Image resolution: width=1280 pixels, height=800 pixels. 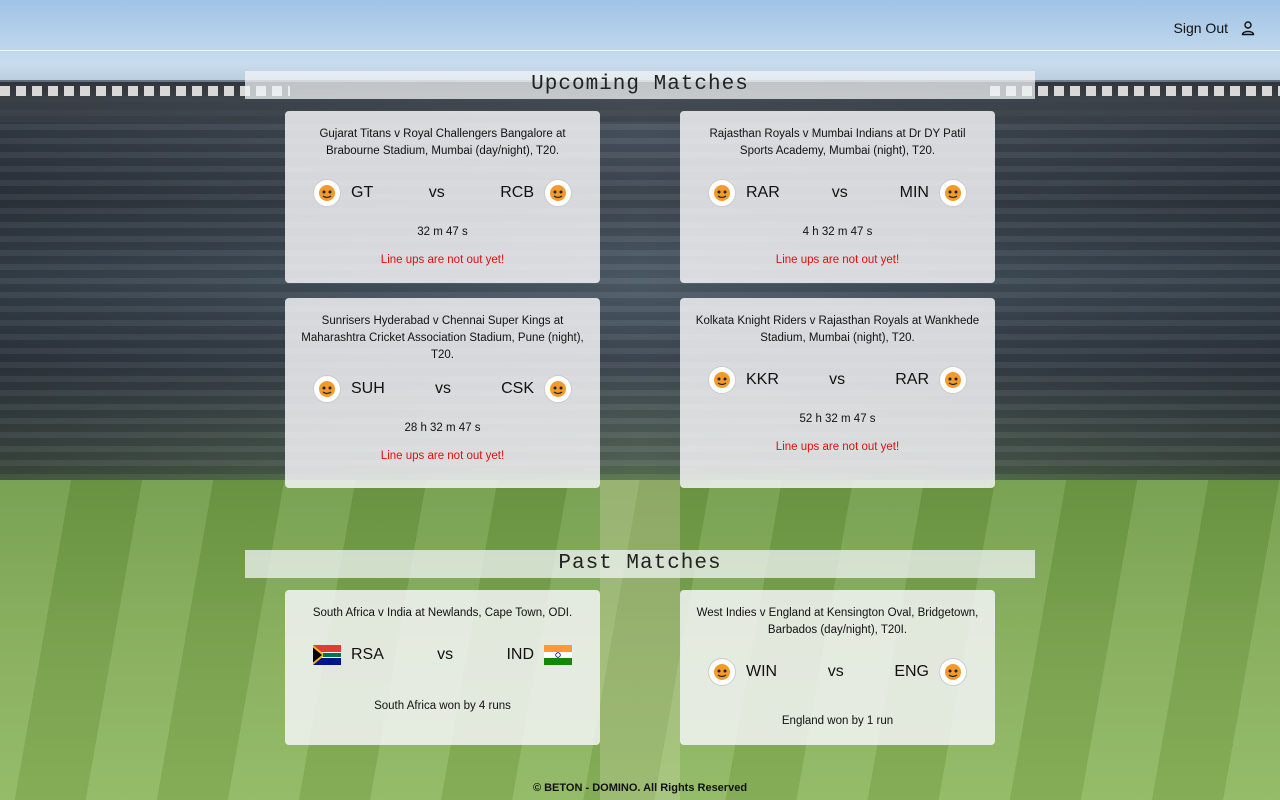 I want to click on team-away: RAR, so click(x=931, y=380).